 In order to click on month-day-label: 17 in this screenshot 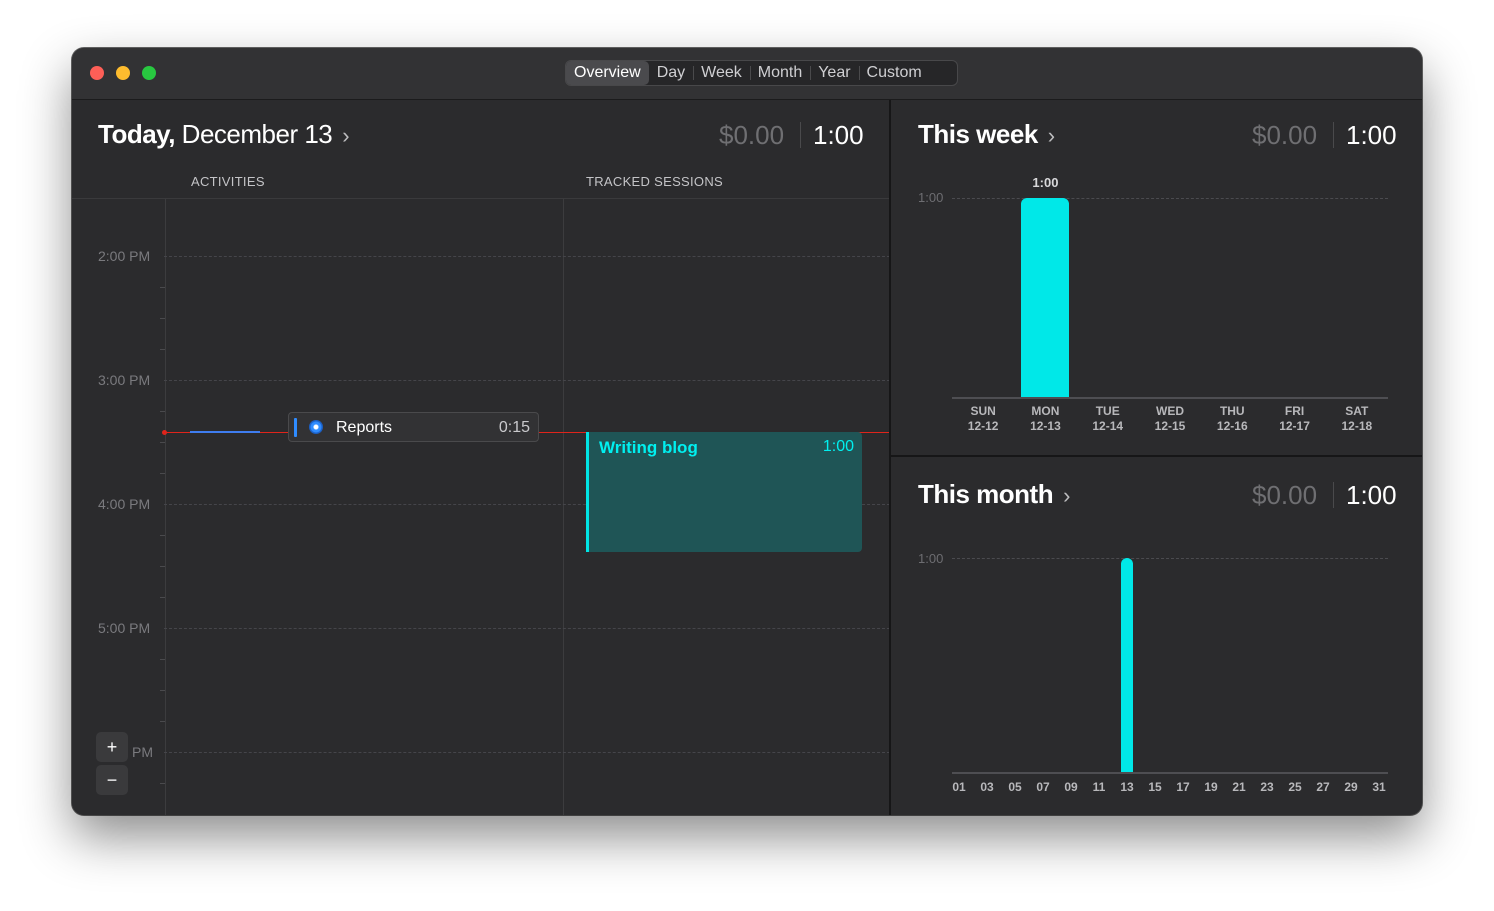, I will do `click(1183, 787)`.